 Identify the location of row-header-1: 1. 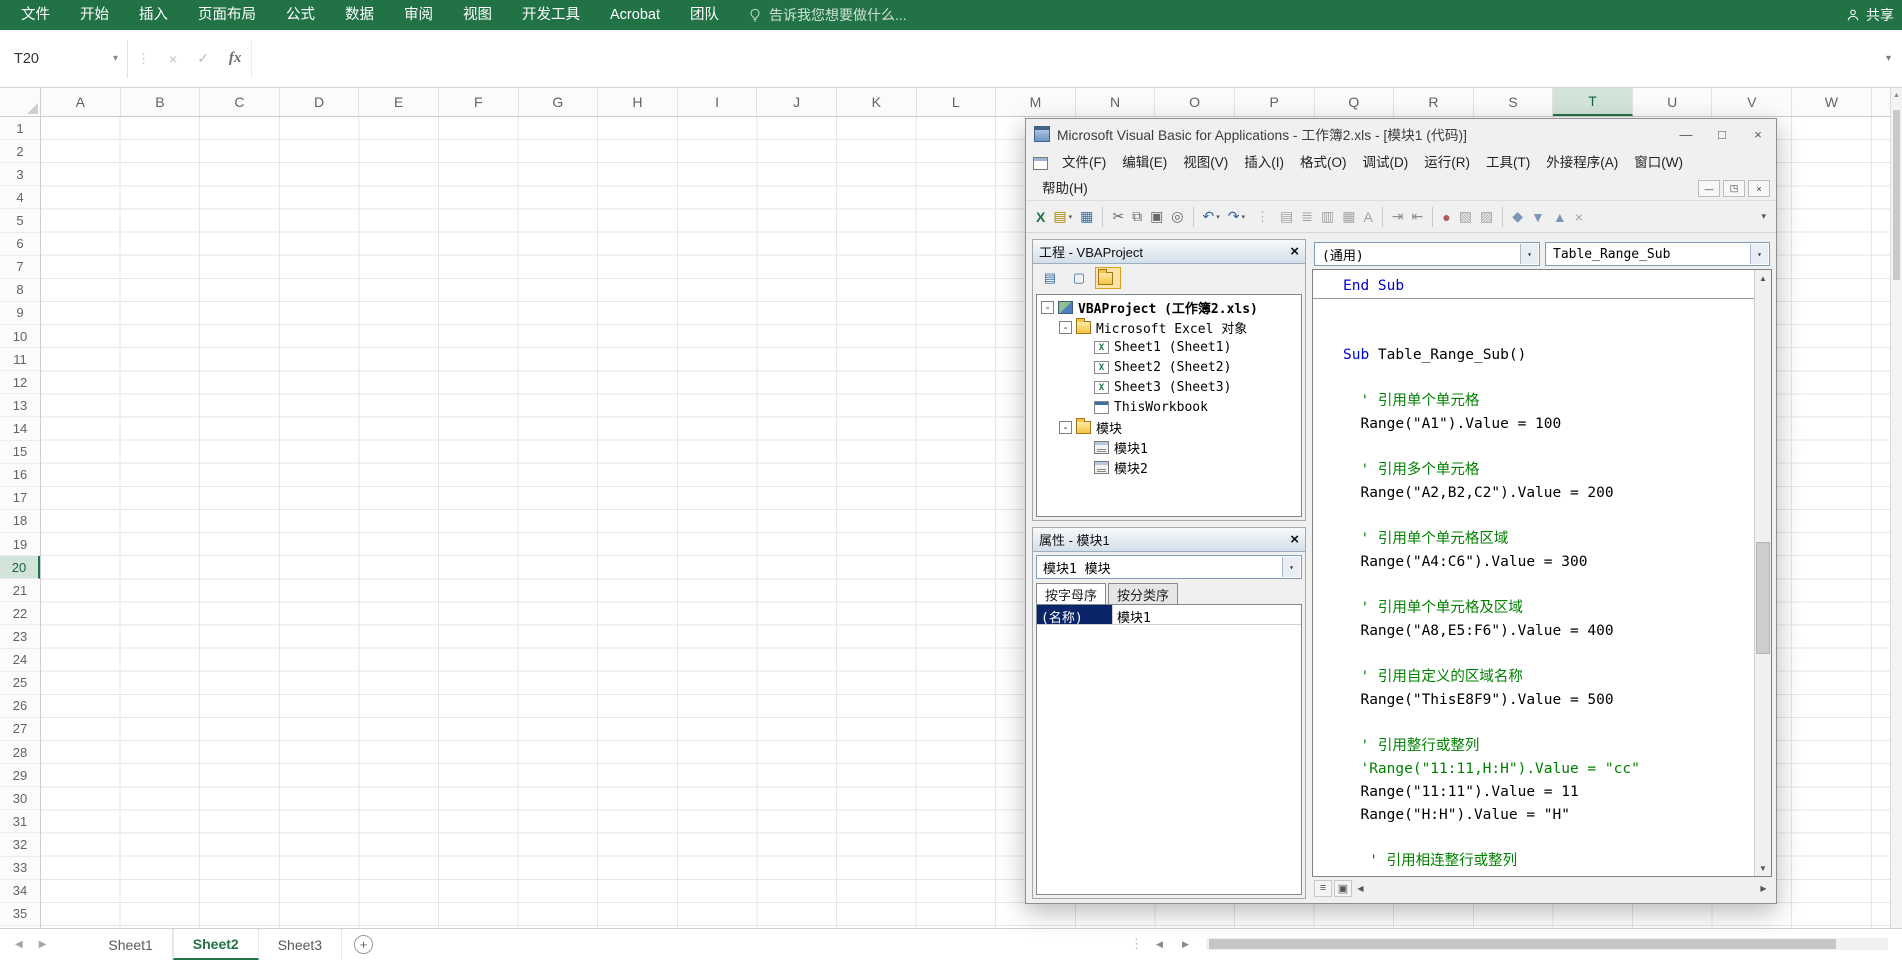
(20, 129).